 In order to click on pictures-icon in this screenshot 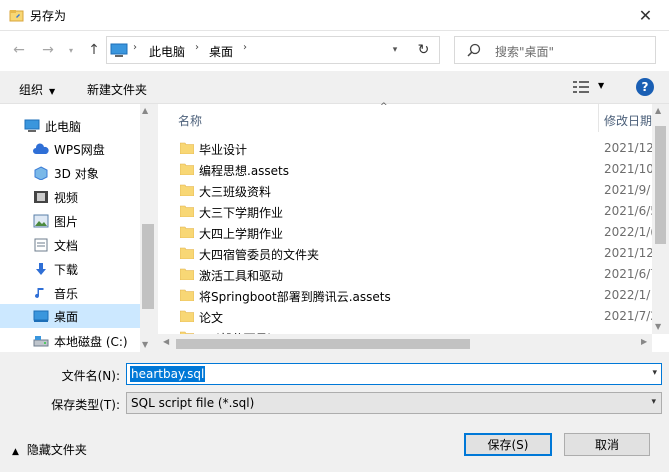, I will do `click(41, 221)`.